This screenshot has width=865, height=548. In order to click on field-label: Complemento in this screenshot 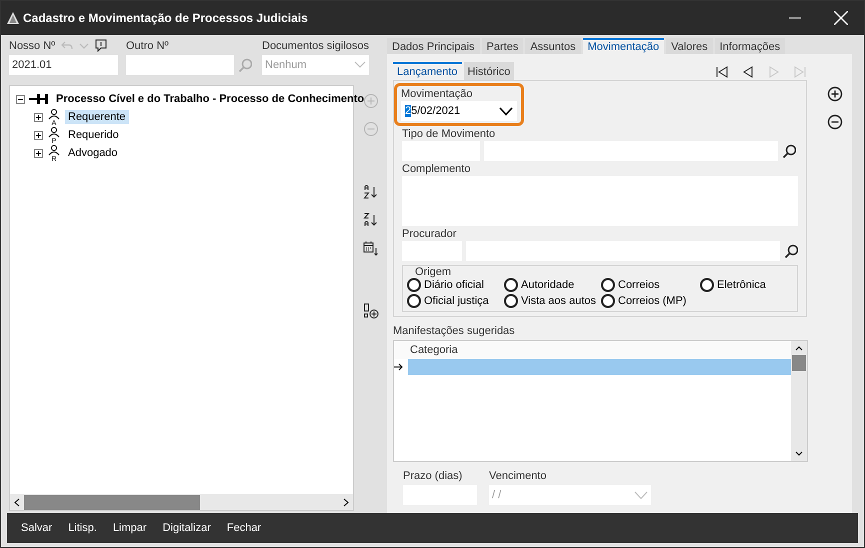, I will do `click(437, 169)`.